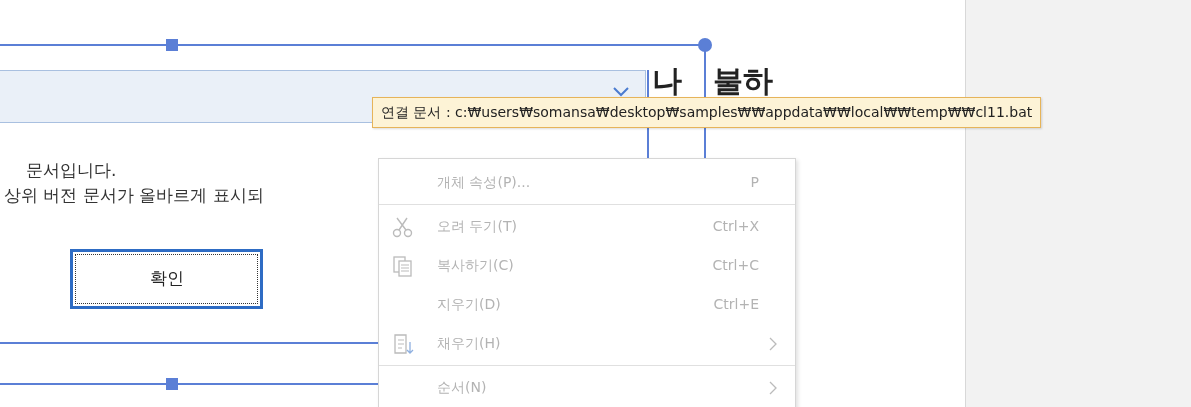 This screenshot has height=407, width=1191. I want to click on rotate-handle, so click(705, 45).